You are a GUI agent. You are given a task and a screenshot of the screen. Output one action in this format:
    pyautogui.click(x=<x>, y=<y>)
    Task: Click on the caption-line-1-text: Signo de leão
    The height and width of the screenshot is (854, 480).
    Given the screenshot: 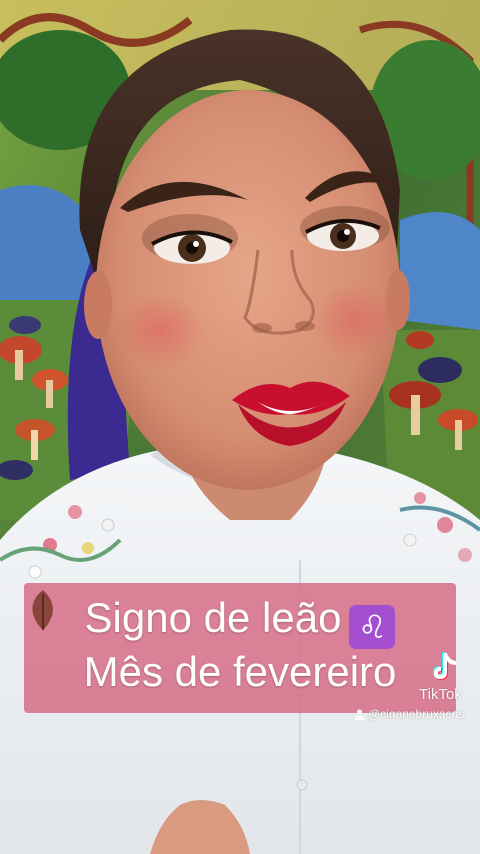 What is the action you would take?
    pyautogui.click(x=213, y=617)
    